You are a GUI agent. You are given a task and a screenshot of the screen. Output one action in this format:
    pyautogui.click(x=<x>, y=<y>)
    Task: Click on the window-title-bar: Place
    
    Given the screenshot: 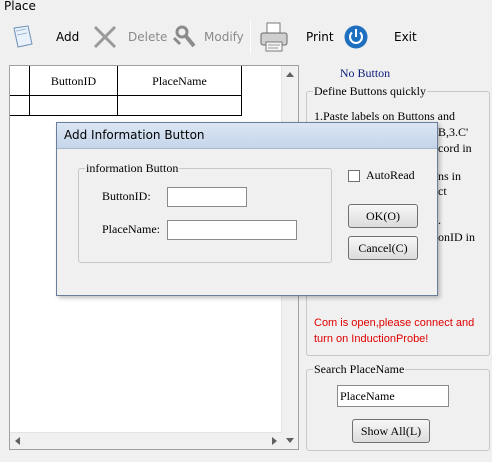 What is the action you would take?
    pyautogui.click(x=246, y=7)
    